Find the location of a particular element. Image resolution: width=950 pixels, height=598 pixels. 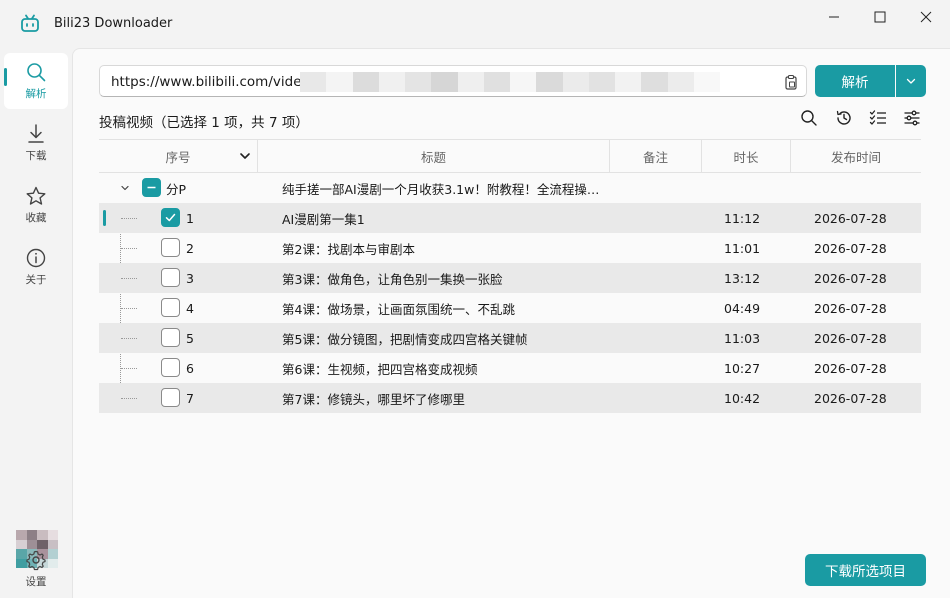

paste-icon is located at coordinates (791, 82).